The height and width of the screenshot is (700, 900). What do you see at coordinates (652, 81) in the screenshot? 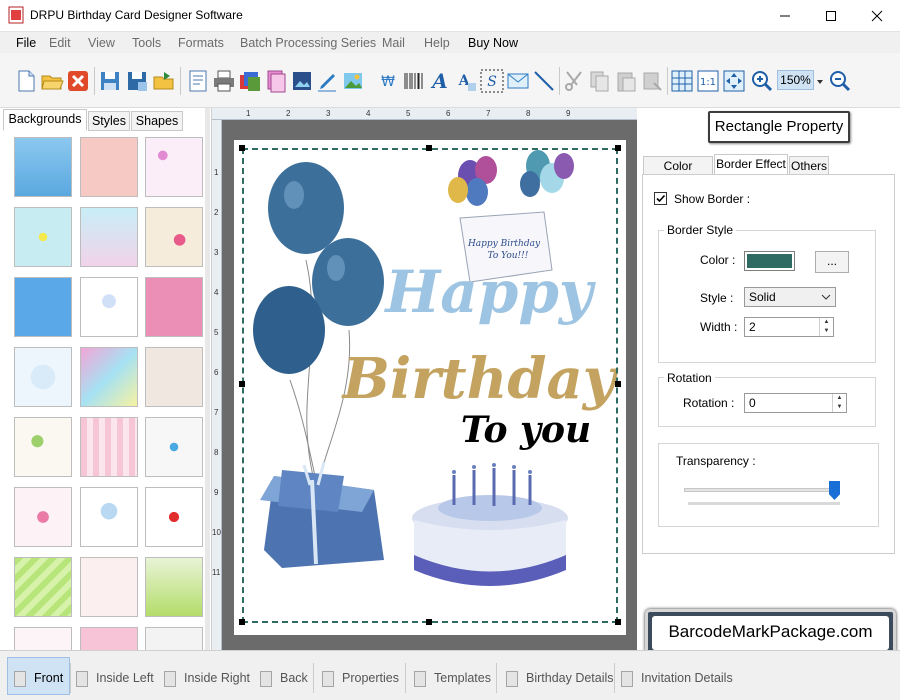
I see `delete-icon` at bounding box center [652, 81].